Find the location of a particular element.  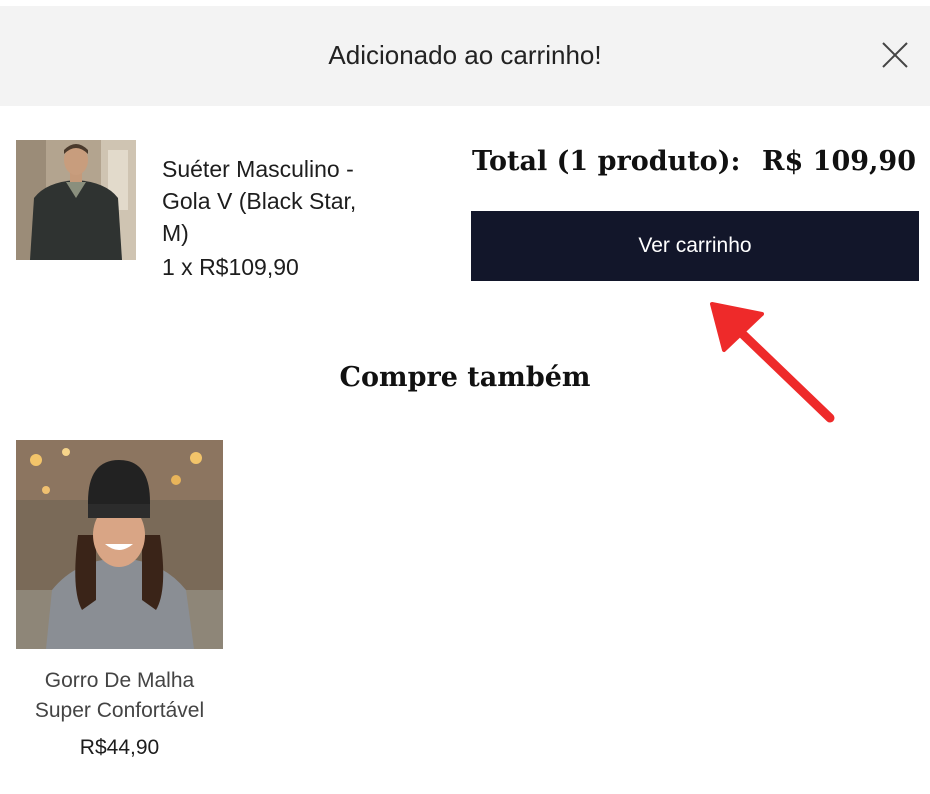

close-icon is located at coordinates (895, 55).